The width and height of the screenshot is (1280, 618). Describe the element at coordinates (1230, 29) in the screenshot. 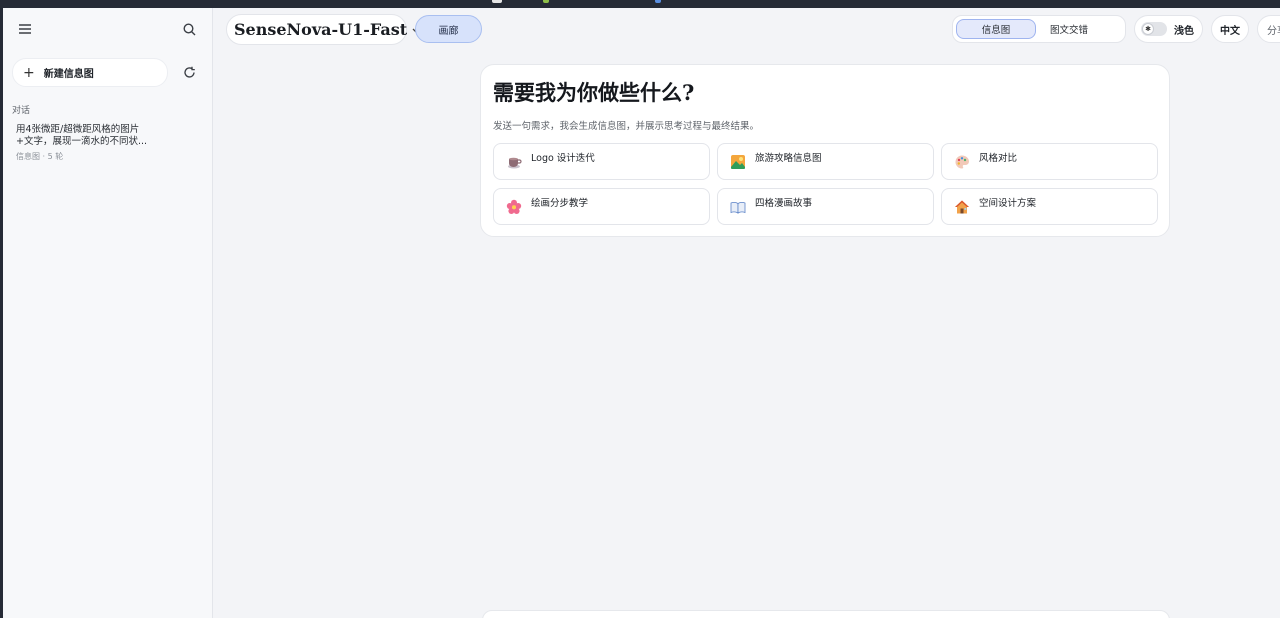

I see `language-button: 中文` at that location.